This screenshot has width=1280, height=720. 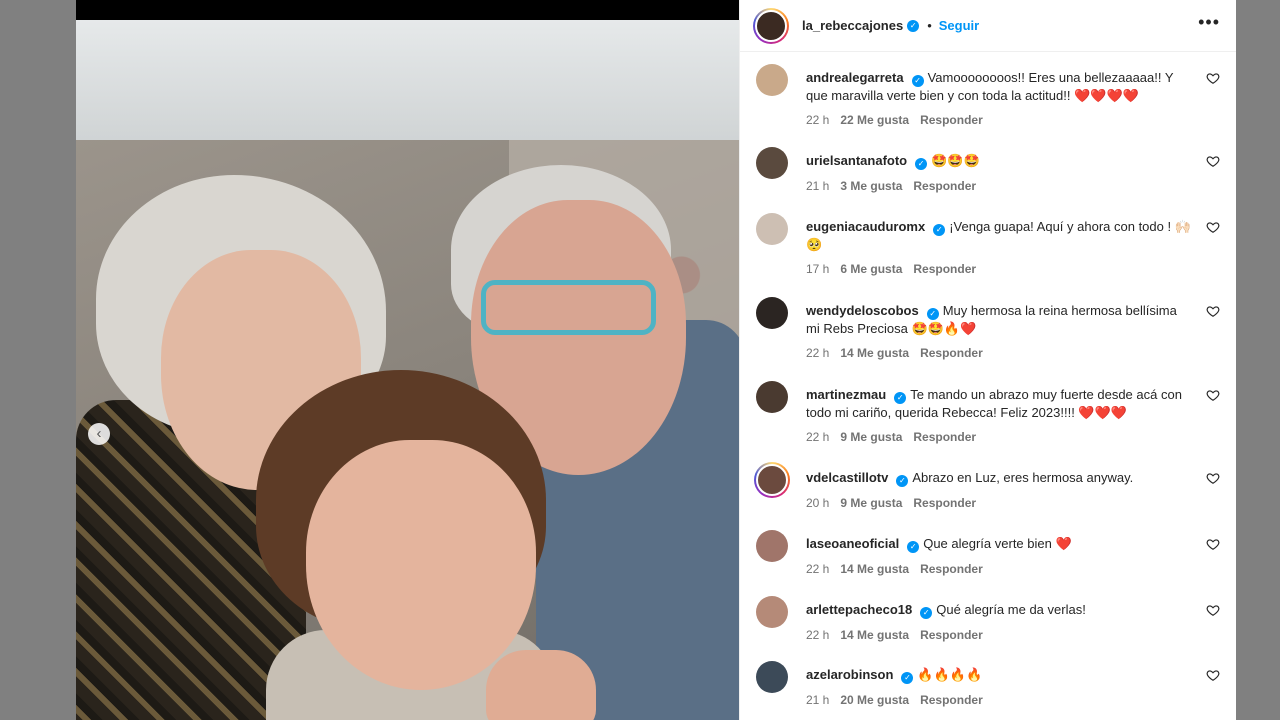 I want to click on commenter-username: laseoaneoficial, so click(x=852, y=543).